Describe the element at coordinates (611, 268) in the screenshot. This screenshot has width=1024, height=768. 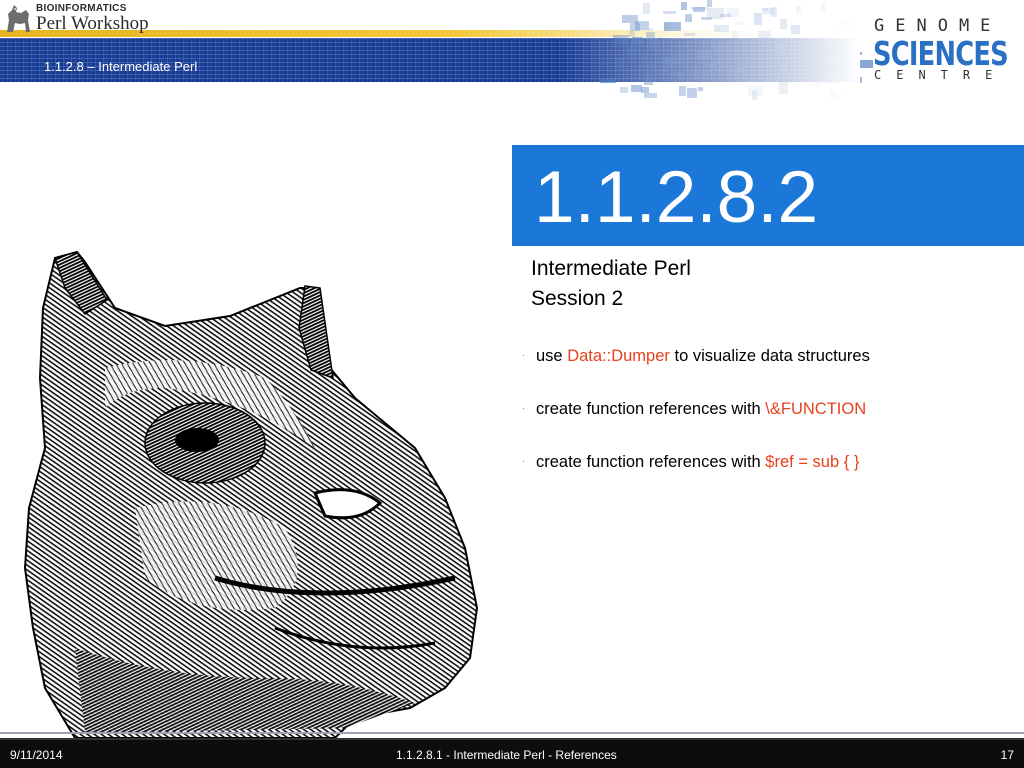
I see `slide-subtitle: Intermediate Perl` at that location.